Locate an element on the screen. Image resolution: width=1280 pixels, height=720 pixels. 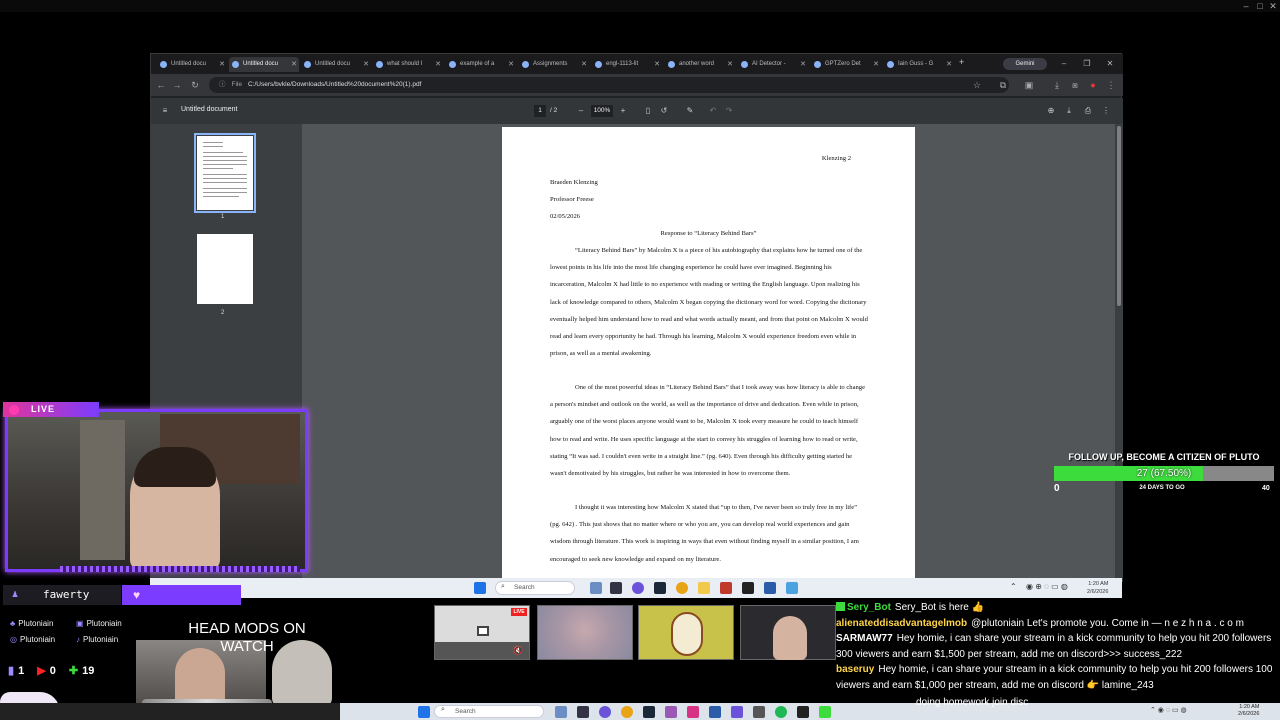
redo-icon: ↷ is located at coordinates (729, 111).